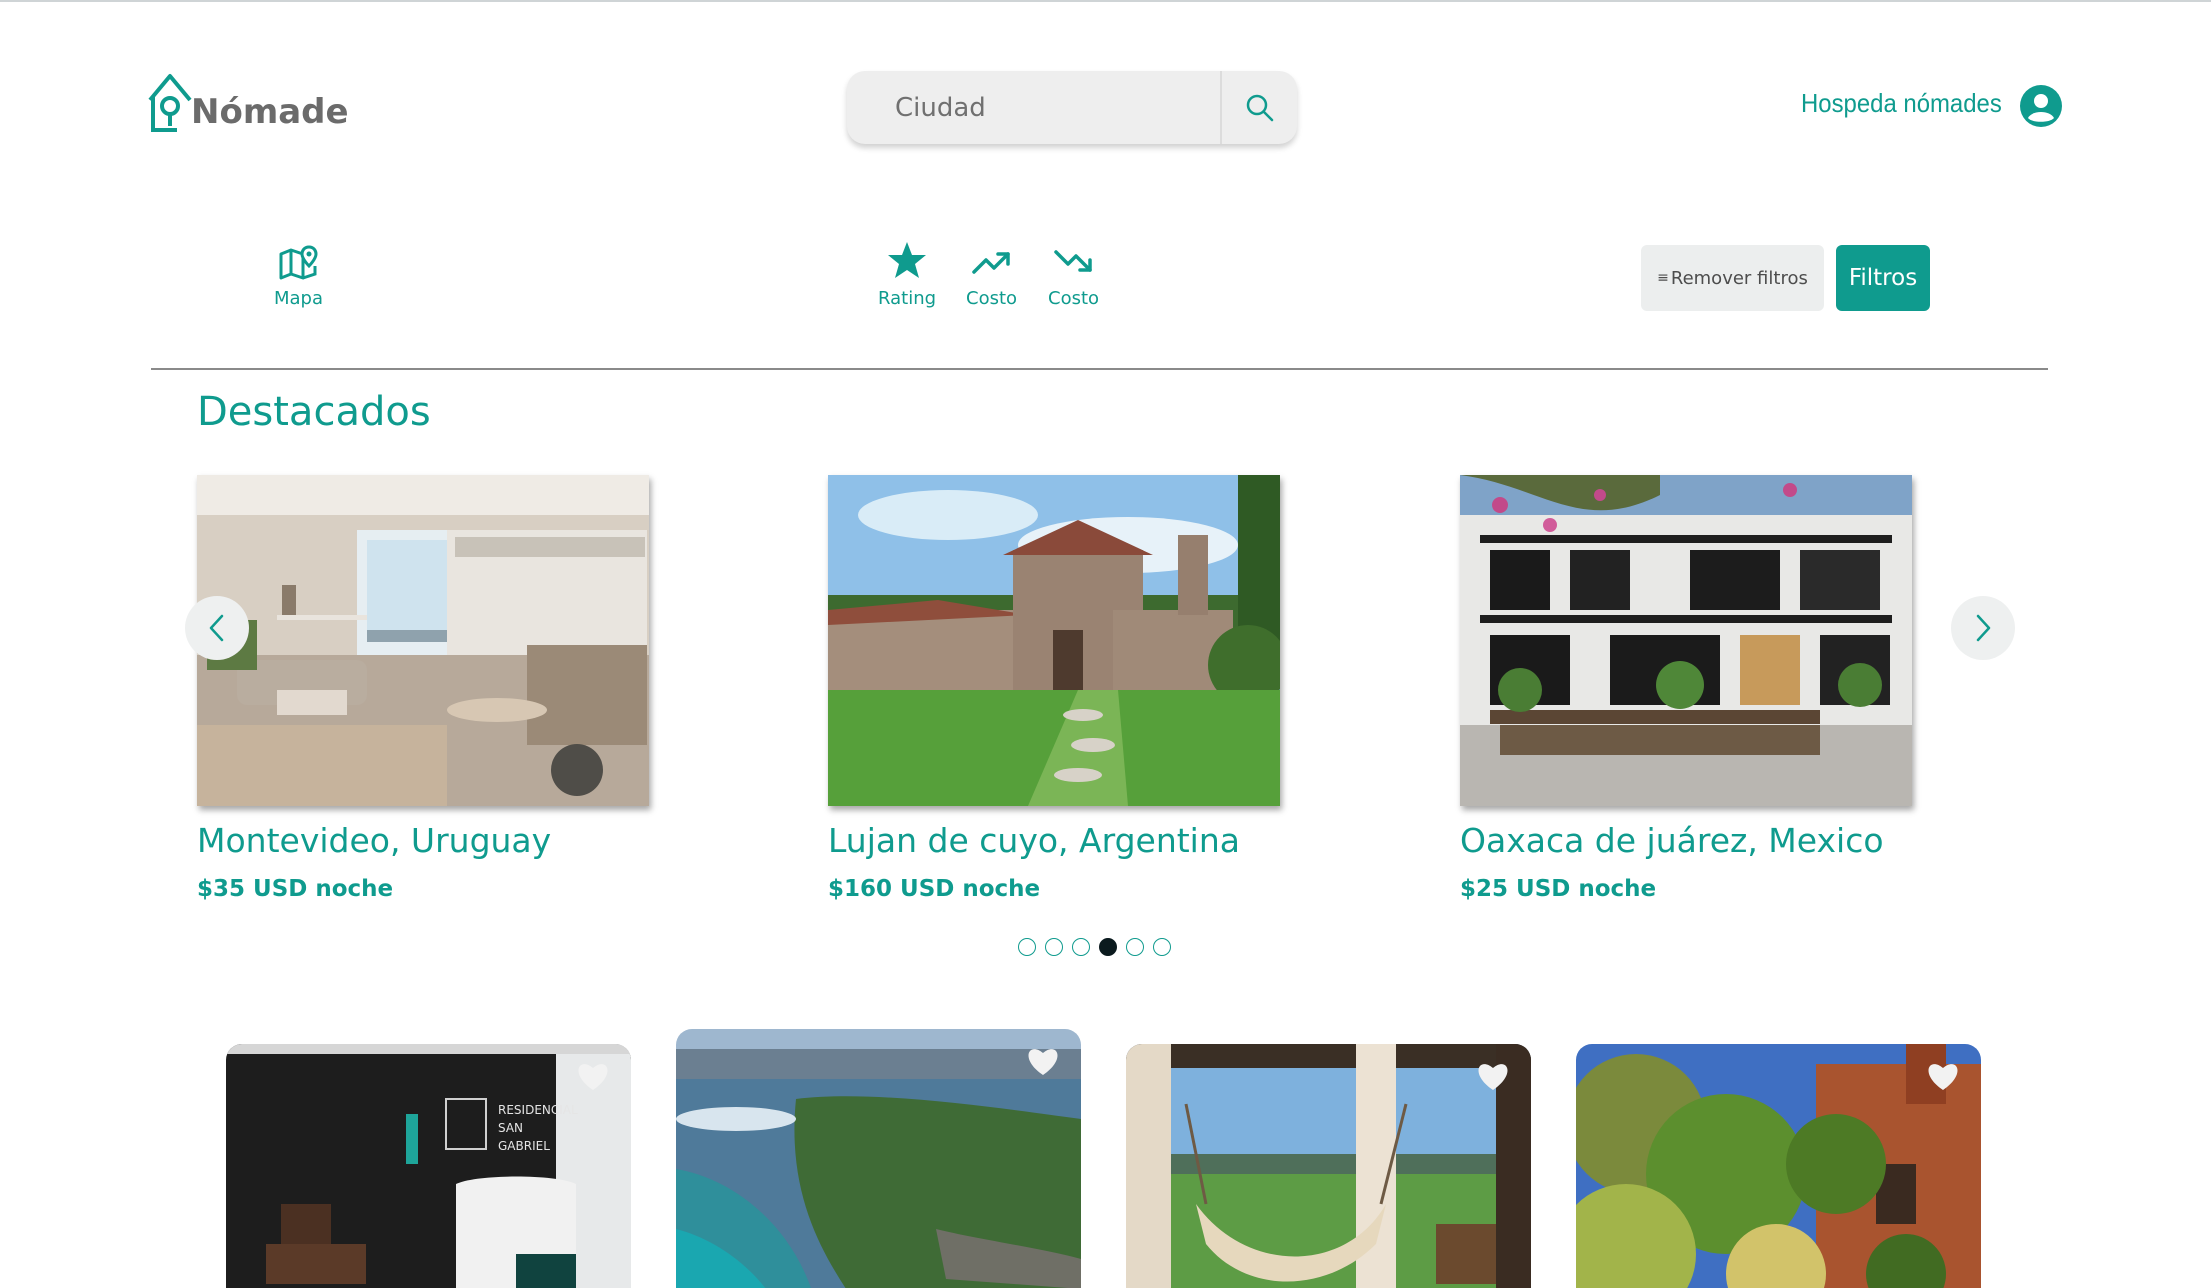 The width and height of the screenshot is (2211, 1288). Describe the element at coordinates (1073, 276) in the screenshot. I see `sort-cost-desc-button: Costo` at that location.